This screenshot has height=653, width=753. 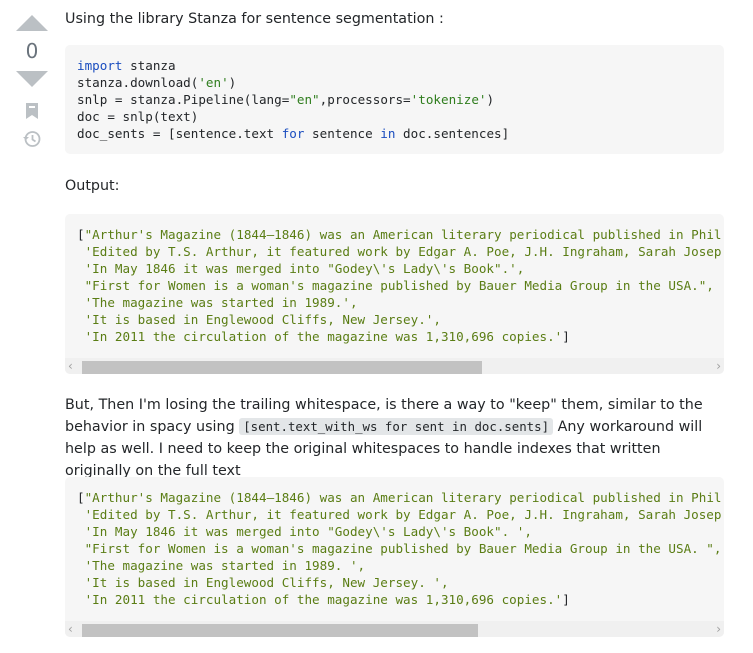 I want to click on history-icon, so click(x=32, y=139).